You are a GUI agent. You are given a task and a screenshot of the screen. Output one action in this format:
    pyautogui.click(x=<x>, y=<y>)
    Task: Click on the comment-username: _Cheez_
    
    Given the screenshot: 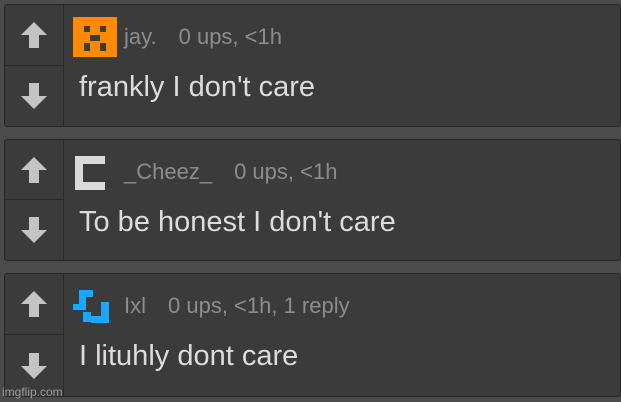 What is the action you would take?
    pyautogui.click(x=168, y=172)
    